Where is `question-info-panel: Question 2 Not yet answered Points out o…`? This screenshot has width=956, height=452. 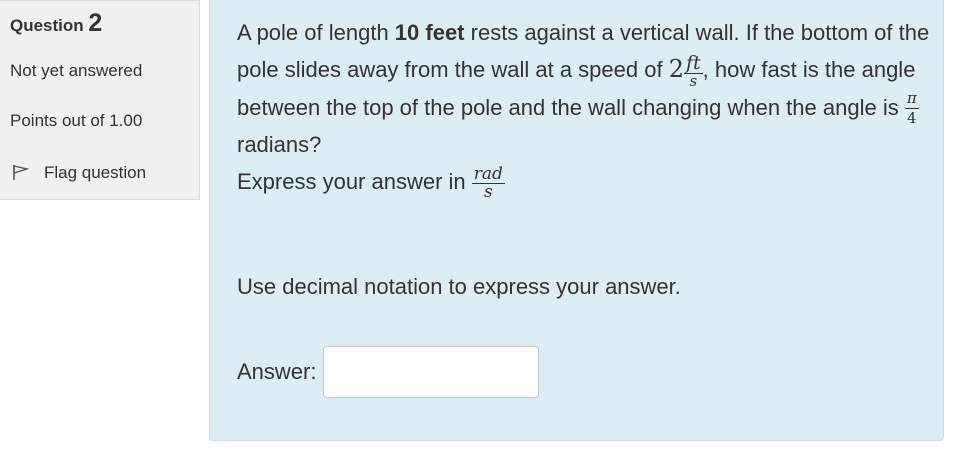 question-info-panel: Question 2 Not yet answered Points out o… is located at coordinates (100, 100).